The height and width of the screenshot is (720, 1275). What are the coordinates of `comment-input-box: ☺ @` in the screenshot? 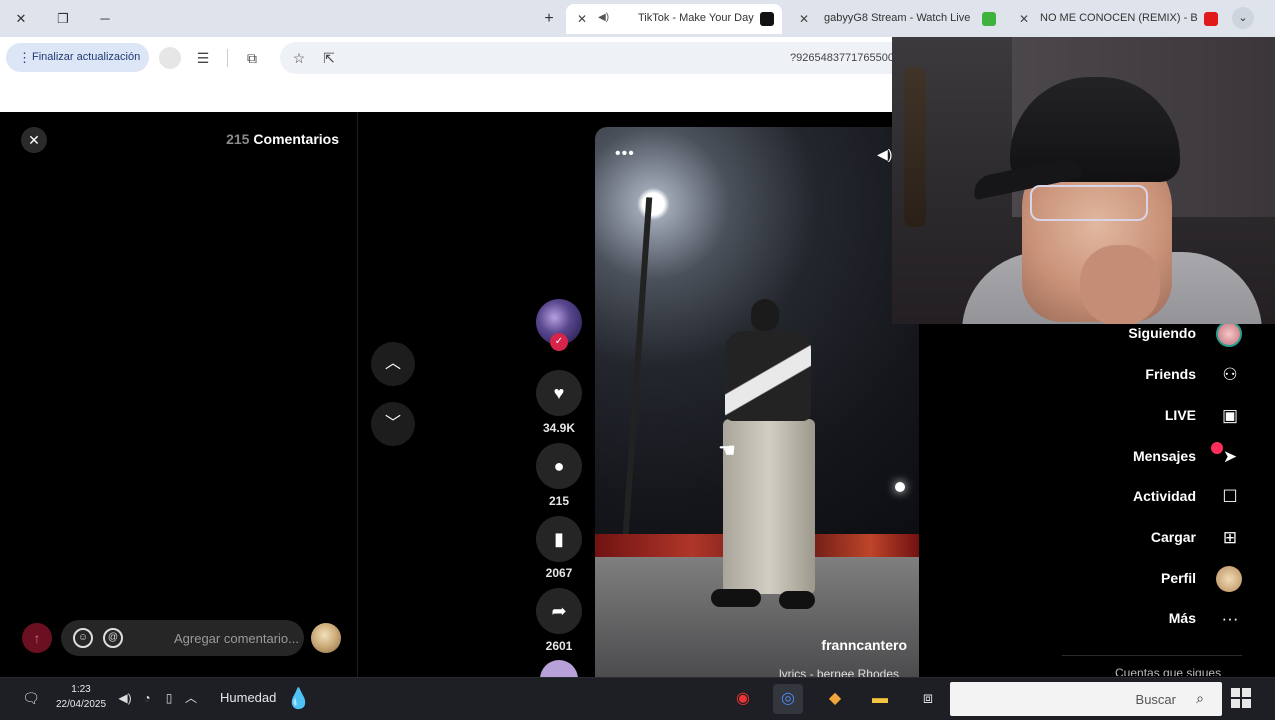 It's located at (182, 638).